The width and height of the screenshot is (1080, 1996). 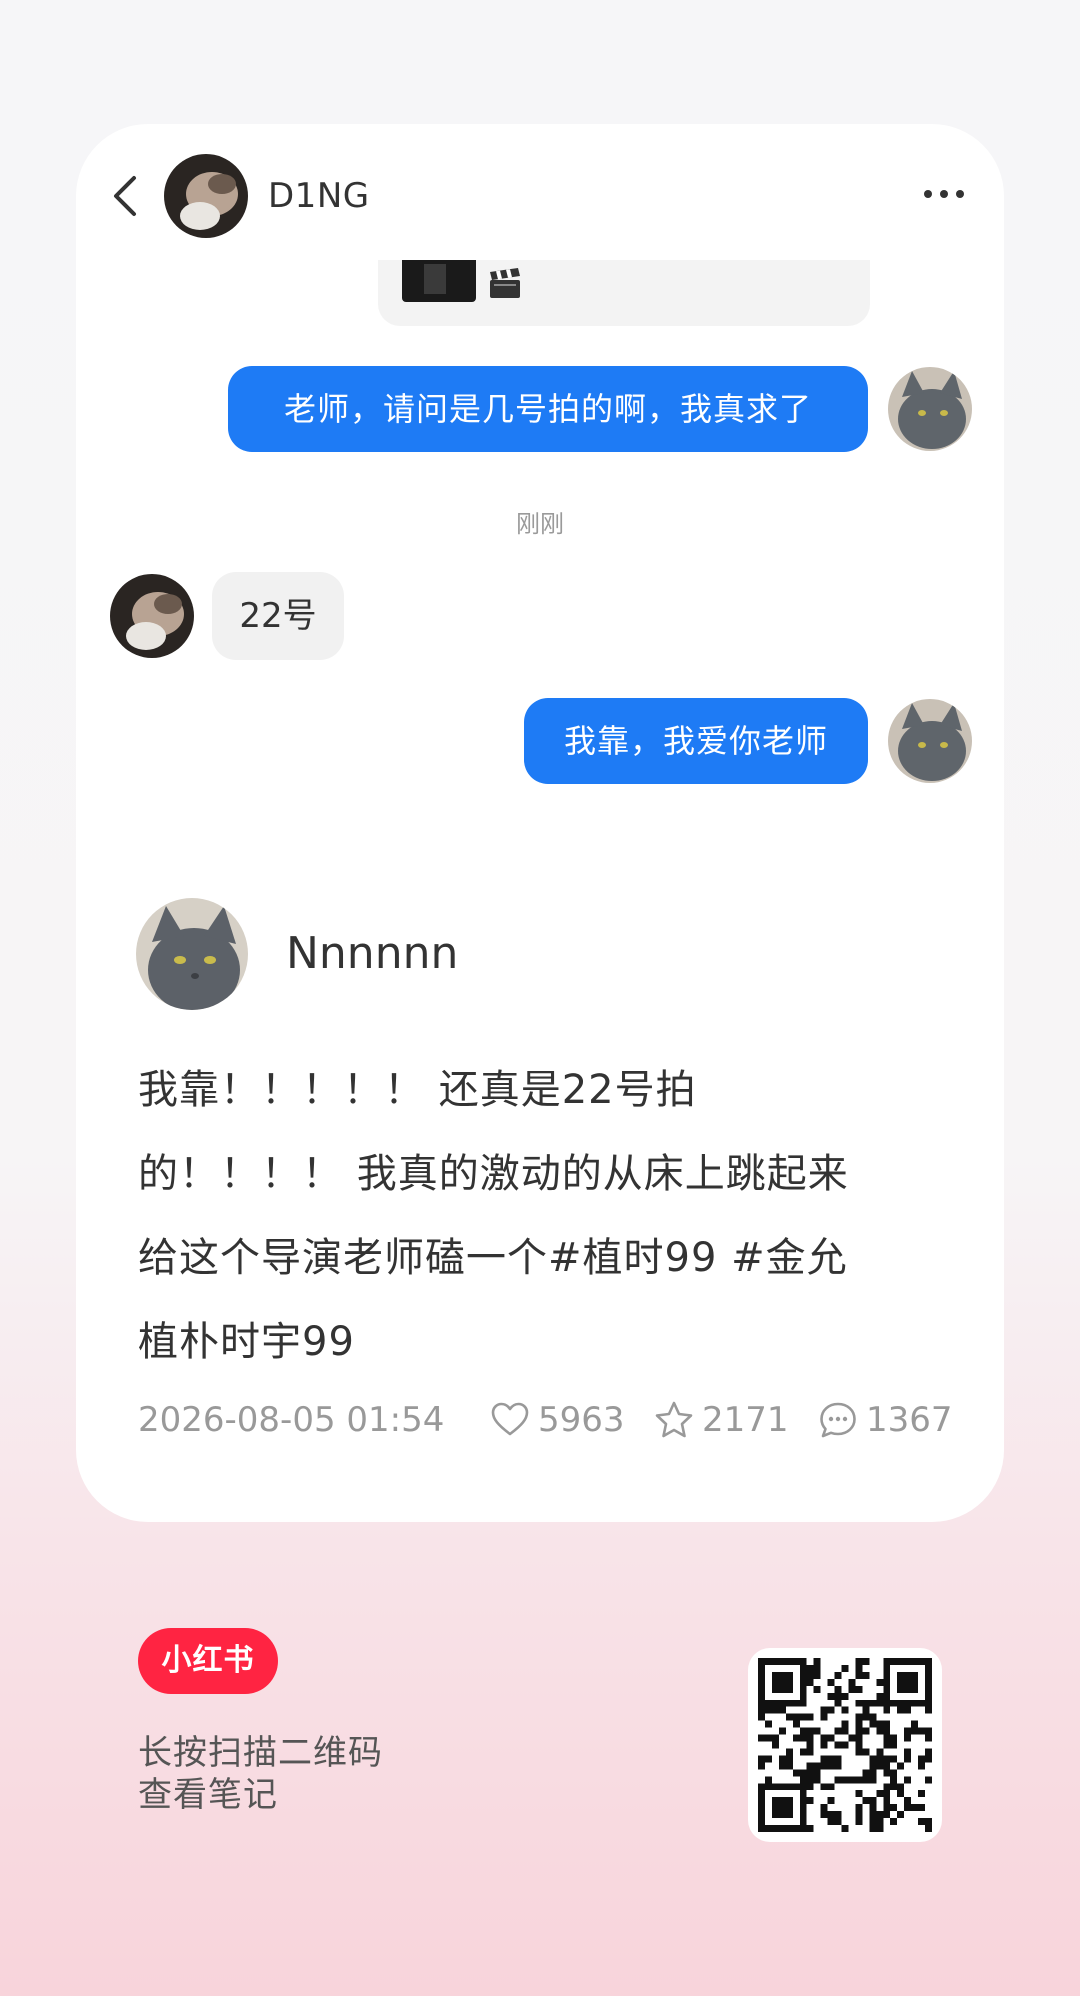 What do you see at coordinates (944, 194) in the screenshot?
I see `more-options-icon` at bounding box center [944, 194].